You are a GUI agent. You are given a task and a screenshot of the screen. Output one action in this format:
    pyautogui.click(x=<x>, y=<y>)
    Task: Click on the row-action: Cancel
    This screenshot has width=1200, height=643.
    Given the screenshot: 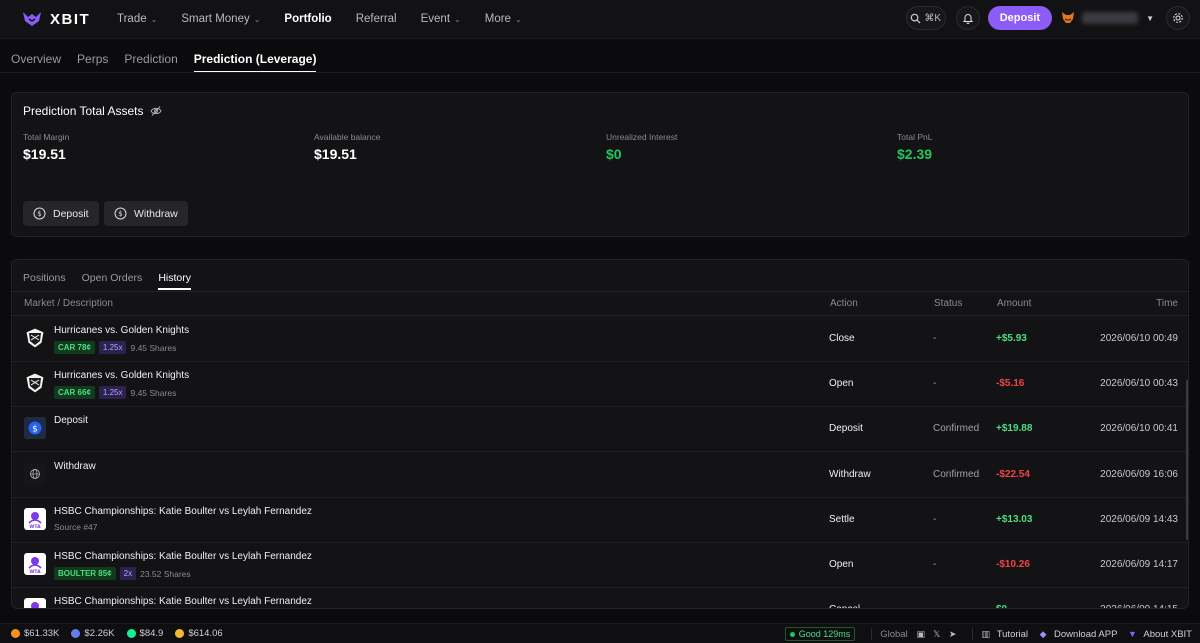 What is the action you would take?
    pyautogui.click(x=844, y=606)
    